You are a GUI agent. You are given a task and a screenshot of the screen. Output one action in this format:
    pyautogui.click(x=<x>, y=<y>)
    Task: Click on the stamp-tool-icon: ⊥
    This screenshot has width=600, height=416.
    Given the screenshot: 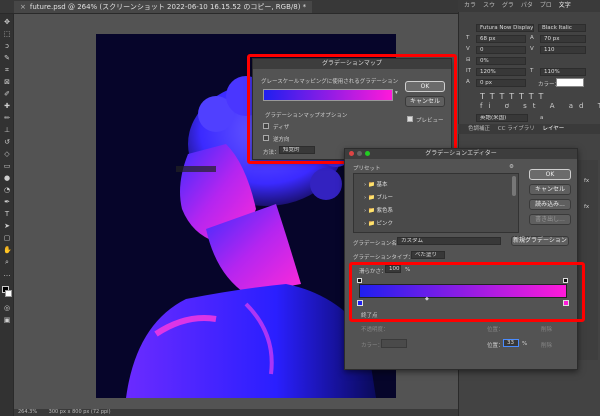 What is the action you would take?
    pyautogui.click(x=7, y=130)
    